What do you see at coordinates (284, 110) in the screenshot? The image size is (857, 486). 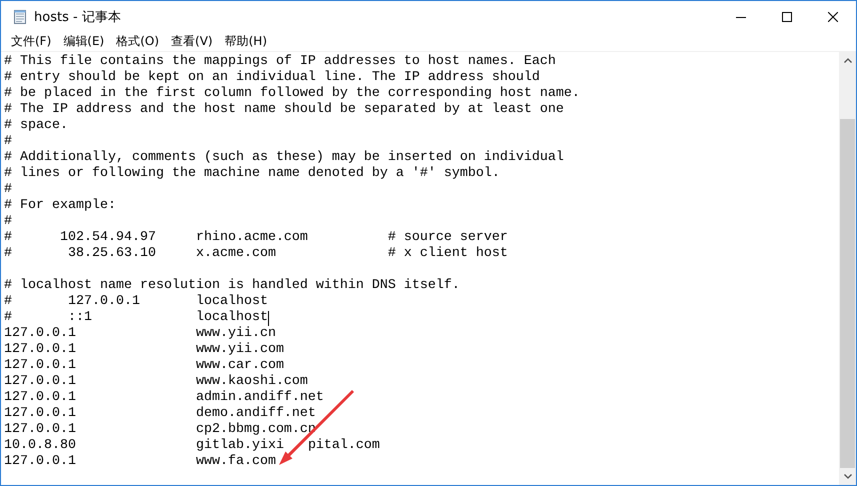 I see `text-line: # The IP address and the host name should be separated by at least one` at bounding box center [284, 110].